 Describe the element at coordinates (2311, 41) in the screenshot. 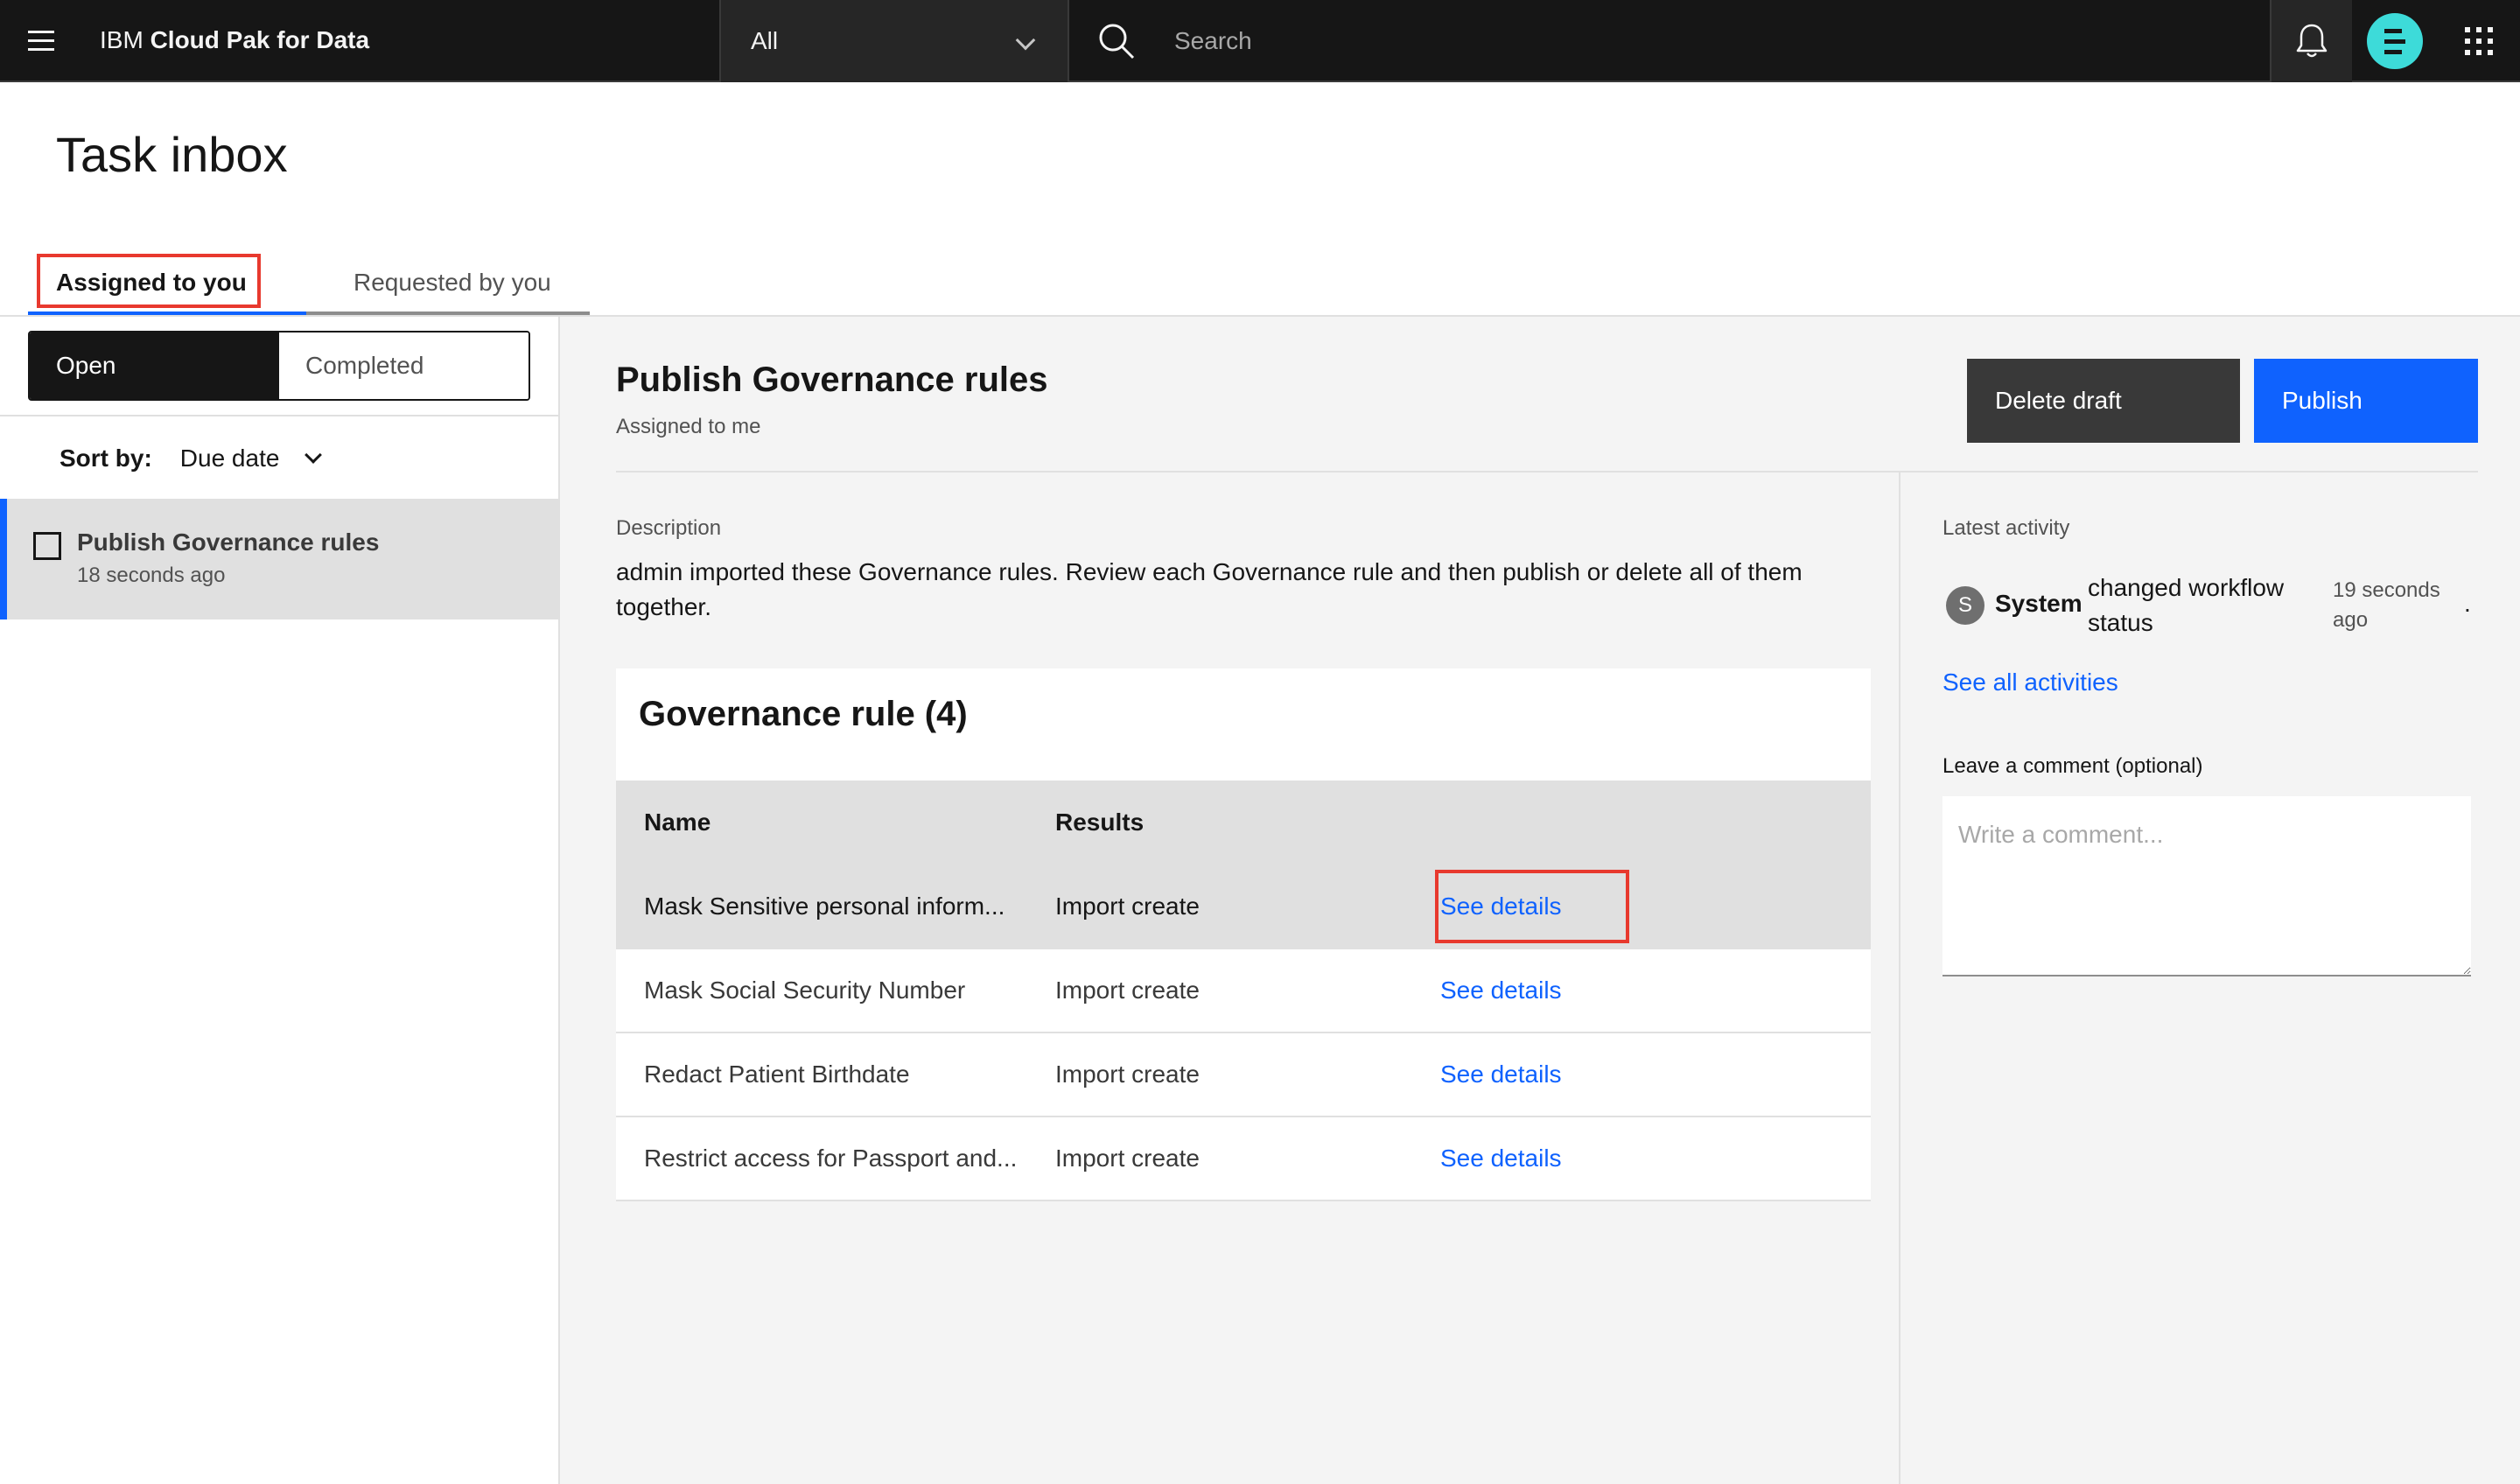

I see `notification-bell-icon` at that location.